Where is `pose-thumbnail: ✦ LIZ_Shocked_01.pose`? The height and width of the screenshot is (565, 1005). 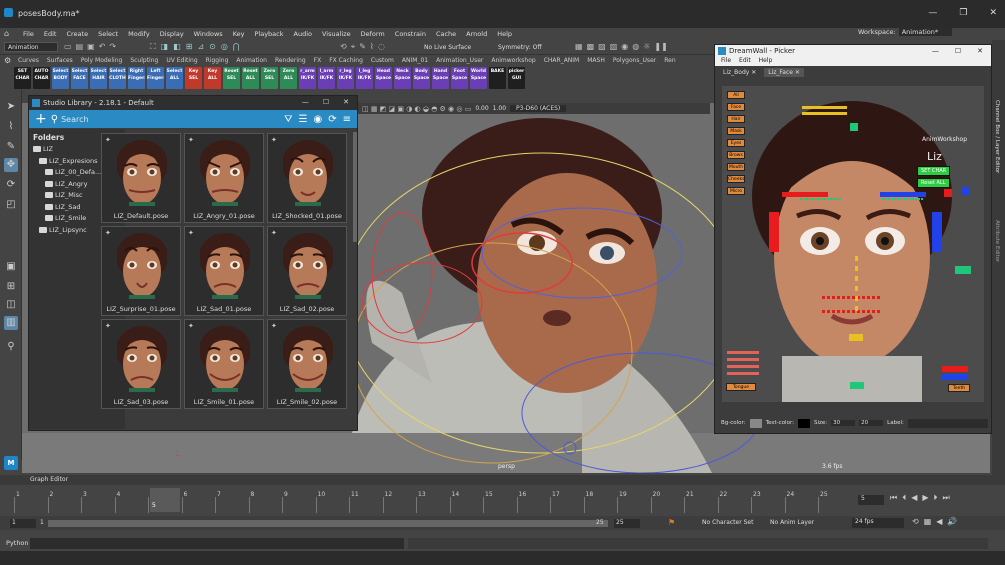 pose-thumbnail: ✦ LIZ_Shocked_01.pose is located at coordinates (307, 178).